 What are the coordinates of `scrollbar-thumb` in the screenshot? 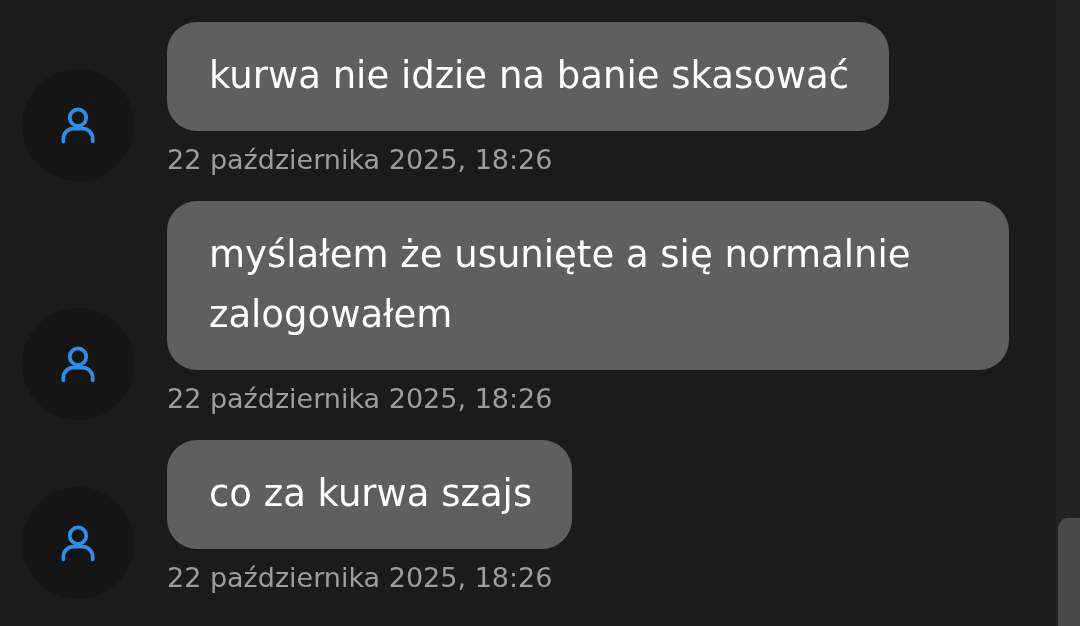 It's located at (1069, 572).